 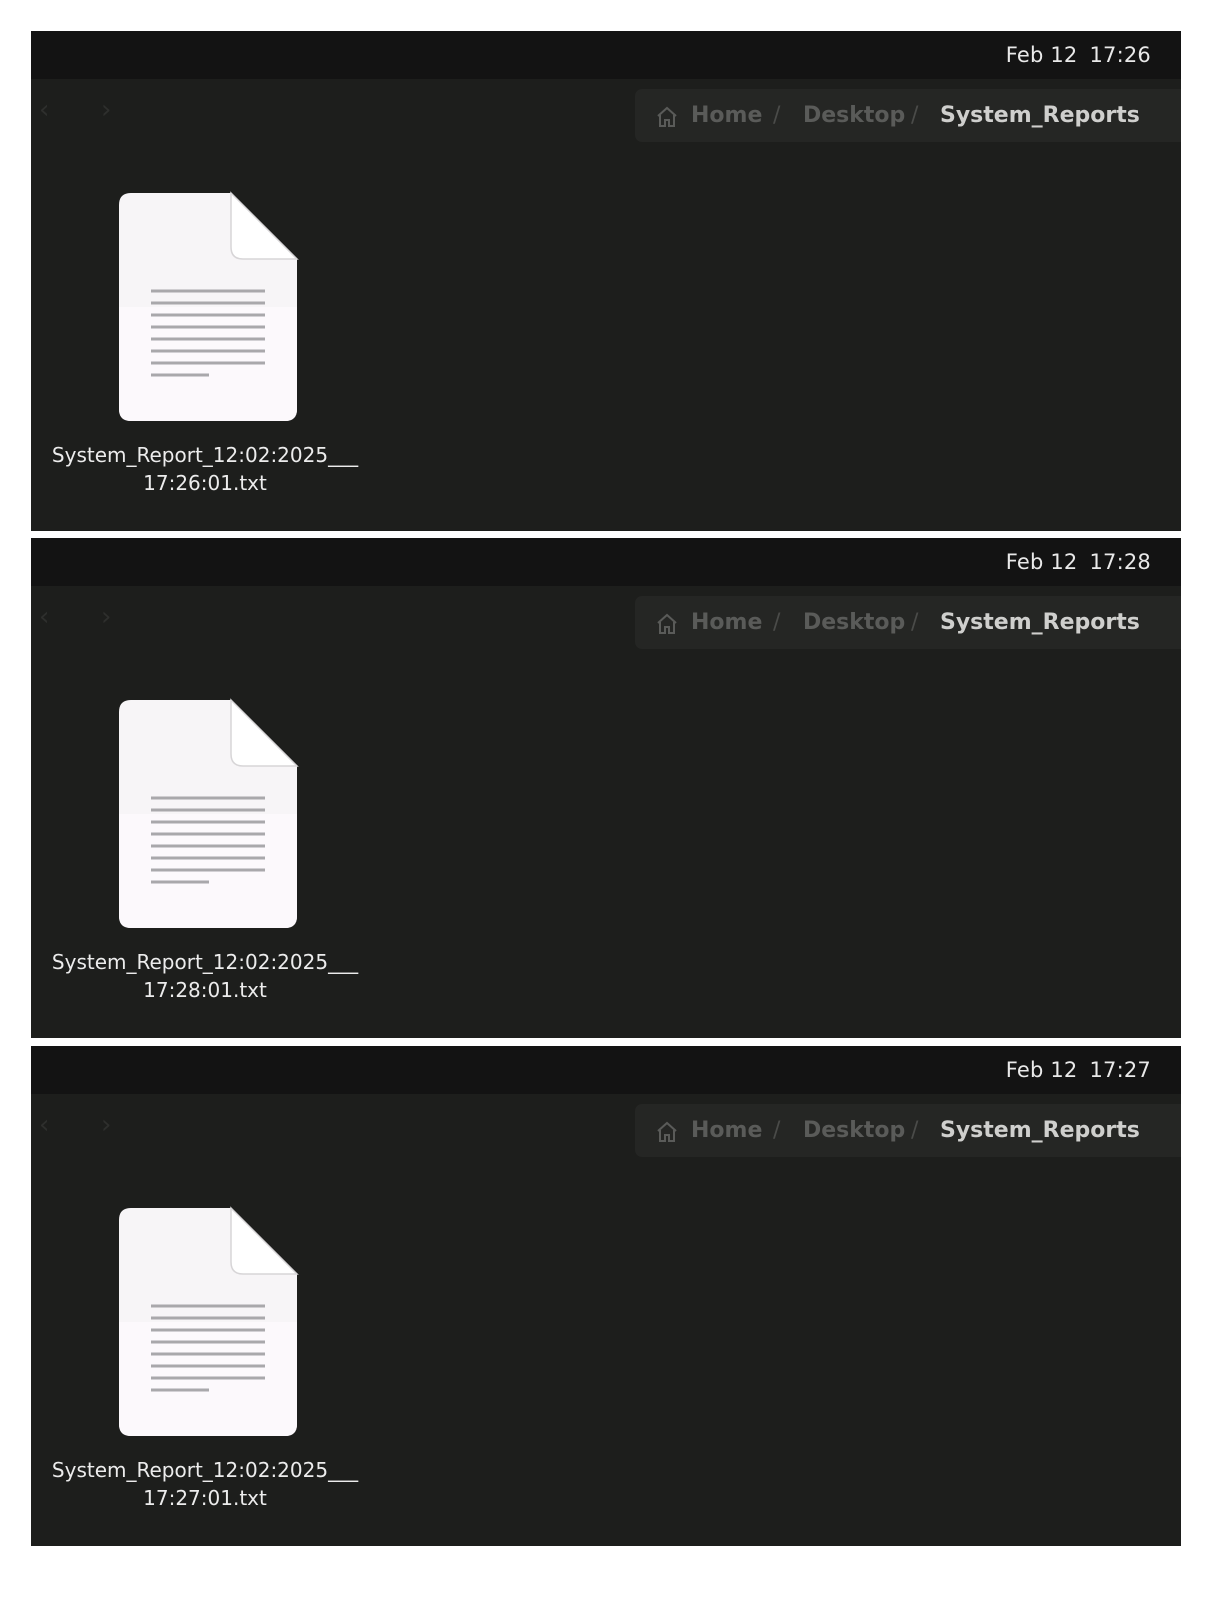 I want to click on clock: Feb 12 17:26, so click(x=1078, y=55).